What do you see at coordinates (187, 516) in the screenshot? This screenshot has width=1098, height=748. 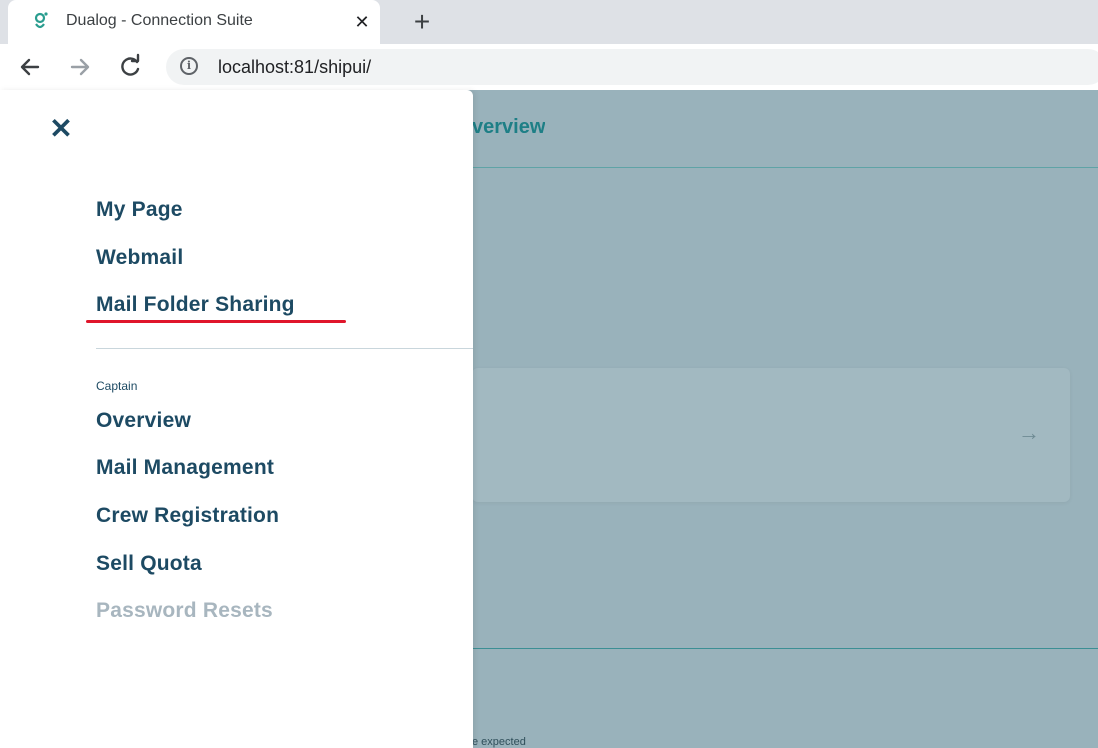 I see `menu-item-crew-registration: Crew Registration` at bounding box center [187, 516].